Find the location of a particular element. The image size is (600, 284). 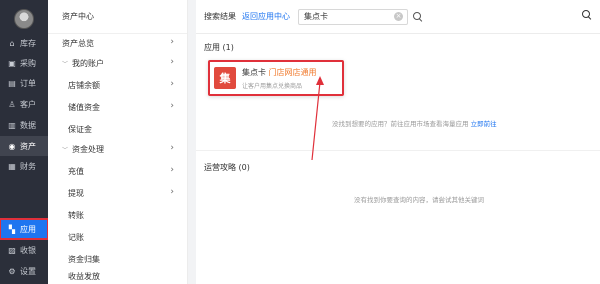

shop-icon: ▣ is located at coordinates (12, 63).